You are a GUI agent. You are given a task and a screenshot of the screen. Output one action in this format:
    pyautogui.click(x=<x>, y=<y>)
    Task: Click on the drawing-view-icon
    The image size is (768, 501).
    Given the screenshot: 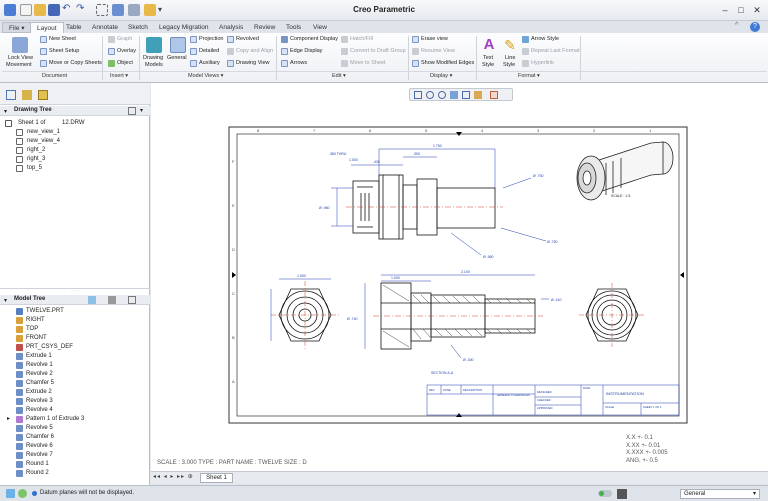 What is the action you would take?
    pyautogui.click(x=230, y=63)
    